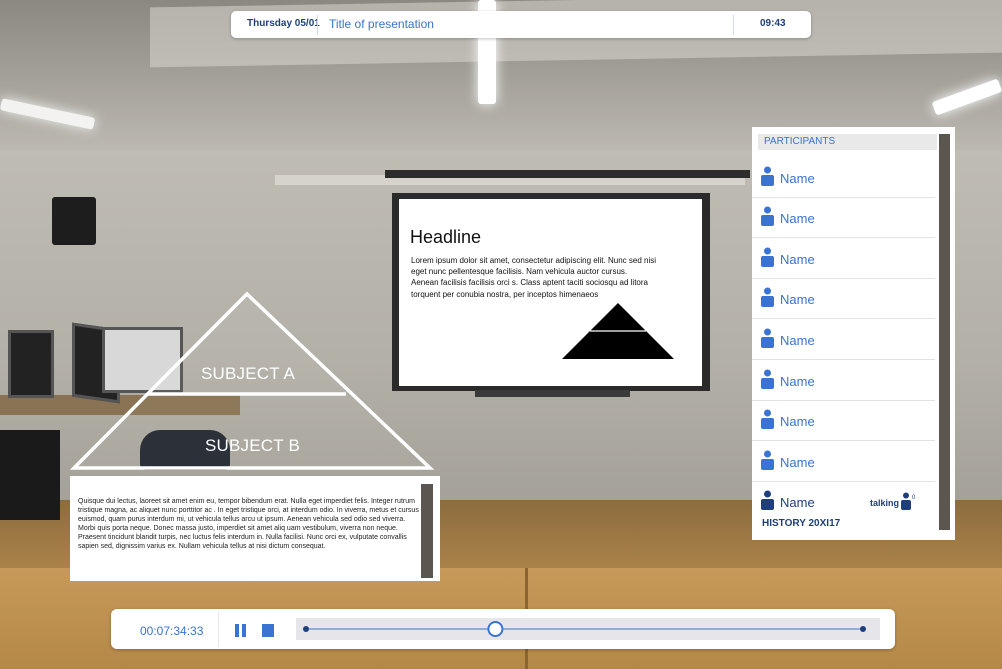 Image resolution: width=1002 pixels, height=669 pixels. Describe the element at coordinates (908, 501) in the screenshot. I see `speaking-person-icon: 0` at that location.